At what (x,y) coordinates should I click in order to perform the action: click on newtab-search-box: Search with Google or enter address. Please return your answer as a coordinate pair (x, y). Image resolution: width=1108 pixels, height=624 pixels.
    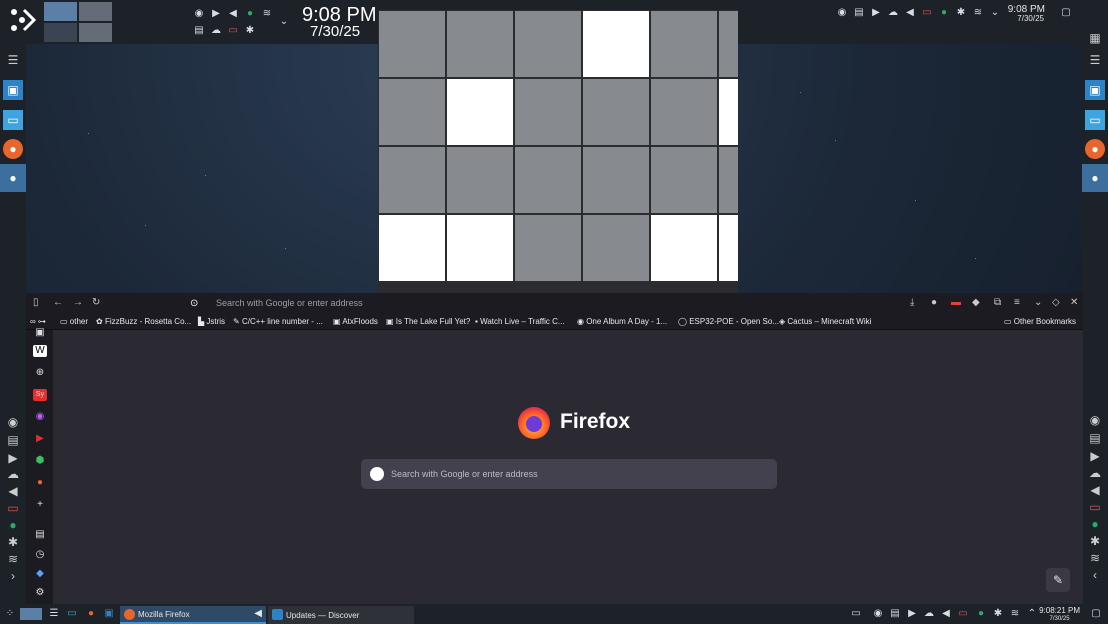
    Looking at the image, I should click on (569, 474).